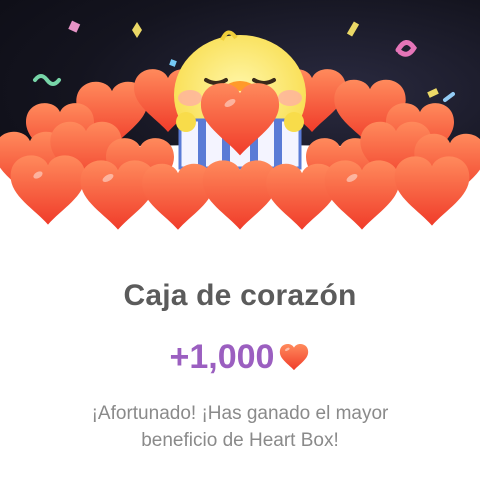 This screenshot has width=480, height=503. Describe the element at coordinates (294, 356) in the screenshot. I see `heart-icon` at that location.